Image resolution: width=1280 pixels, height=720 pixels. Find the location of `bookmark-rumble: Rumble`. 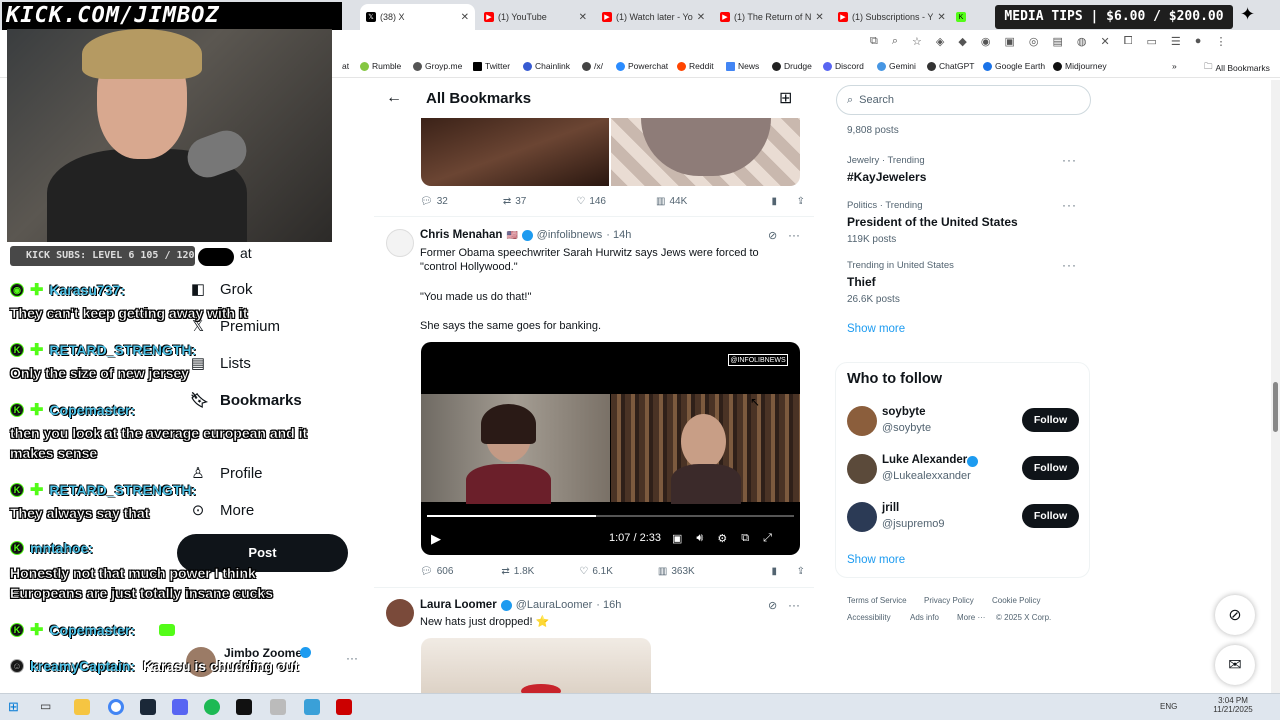

bookmark-rumble: Rumble is located at coordinates (380, 66).